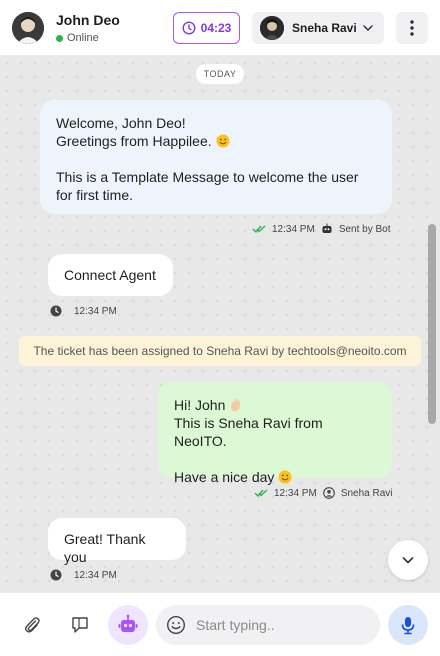 The height and width of the screenshot is (656, 440). What do you see at coordinates (121, 123) in the screenshot?
I see `bot-message-line: Welcome, John Deo!` at bounding box center [121, 123].